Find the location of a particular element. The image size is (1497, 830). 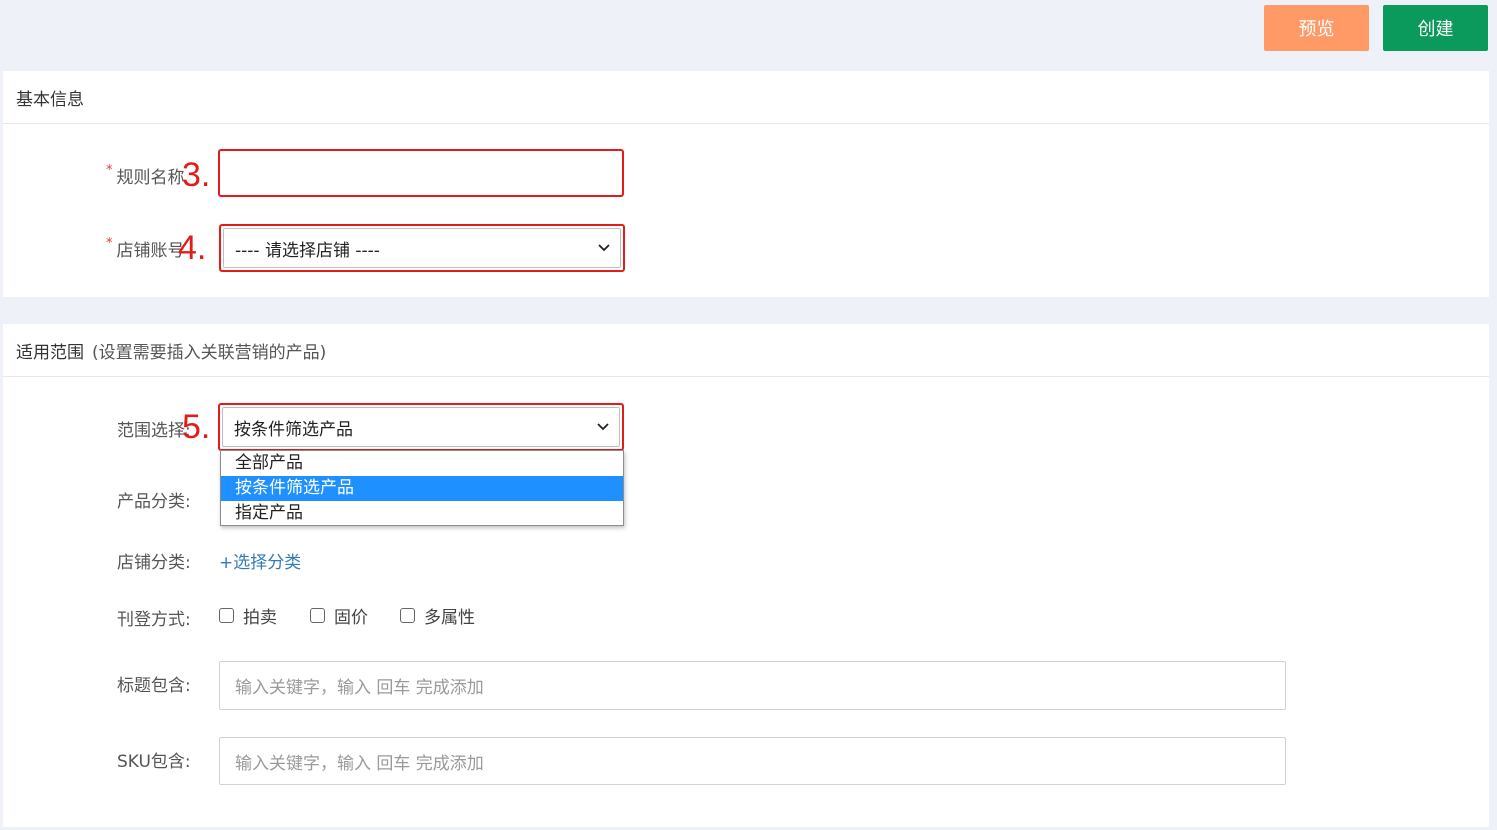

rule-name-value is located at coordinates (421, 173).